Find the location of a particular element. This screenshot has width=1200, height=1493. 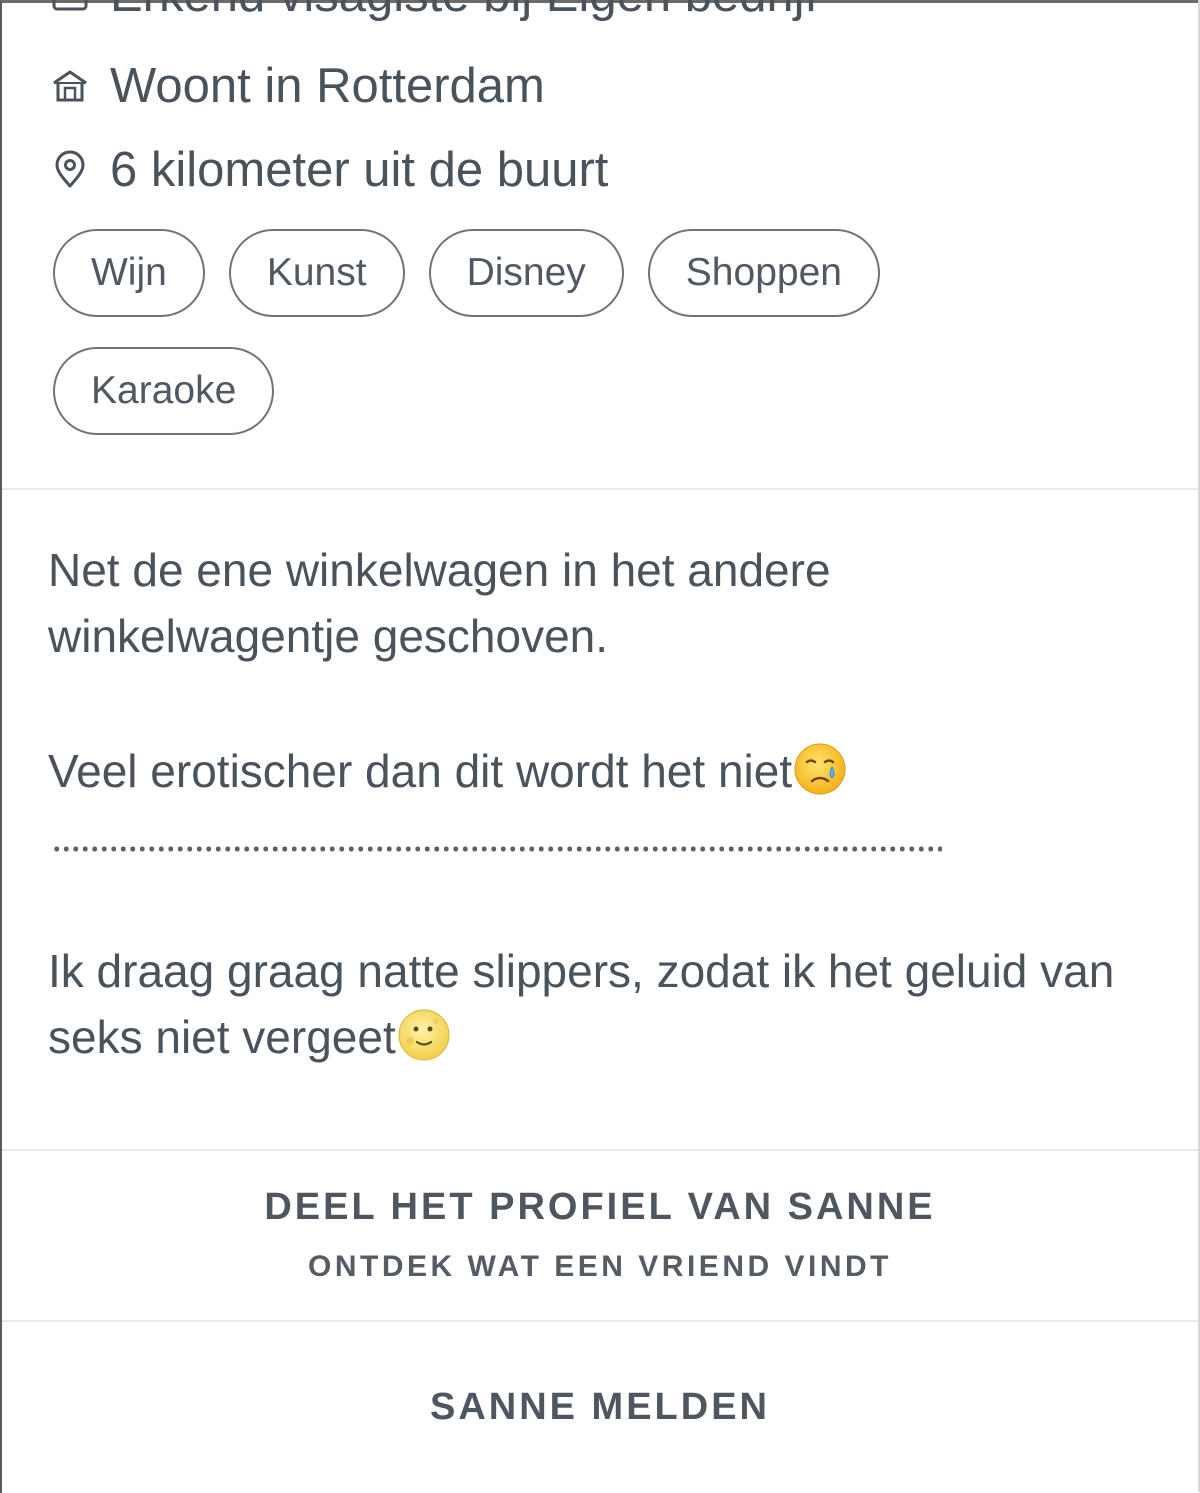

job-row: Erkend visagiste bij Eigen bedrijf is located at coordinates (434, 11).